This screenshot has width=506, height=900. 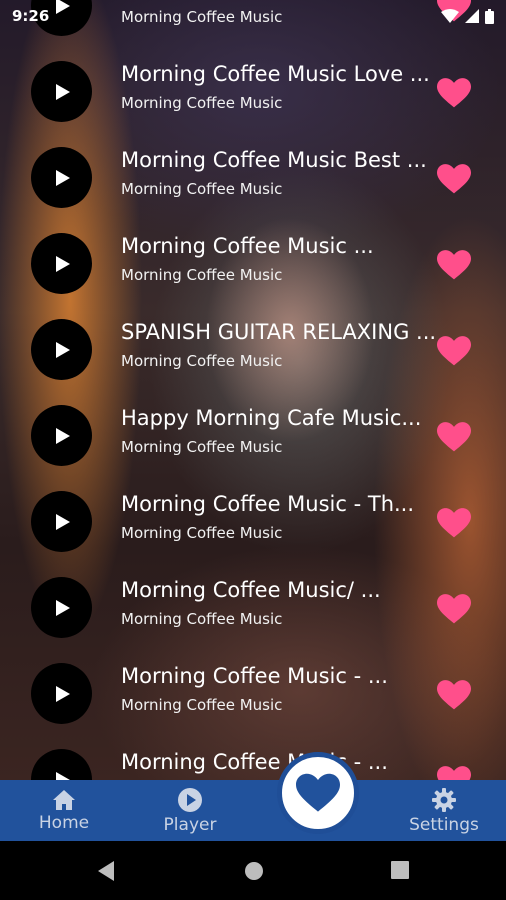 What do you see at coordinates (31, 16) in the screenshot?
I see `status-time: 9:26` at bounding box center [31, 16].